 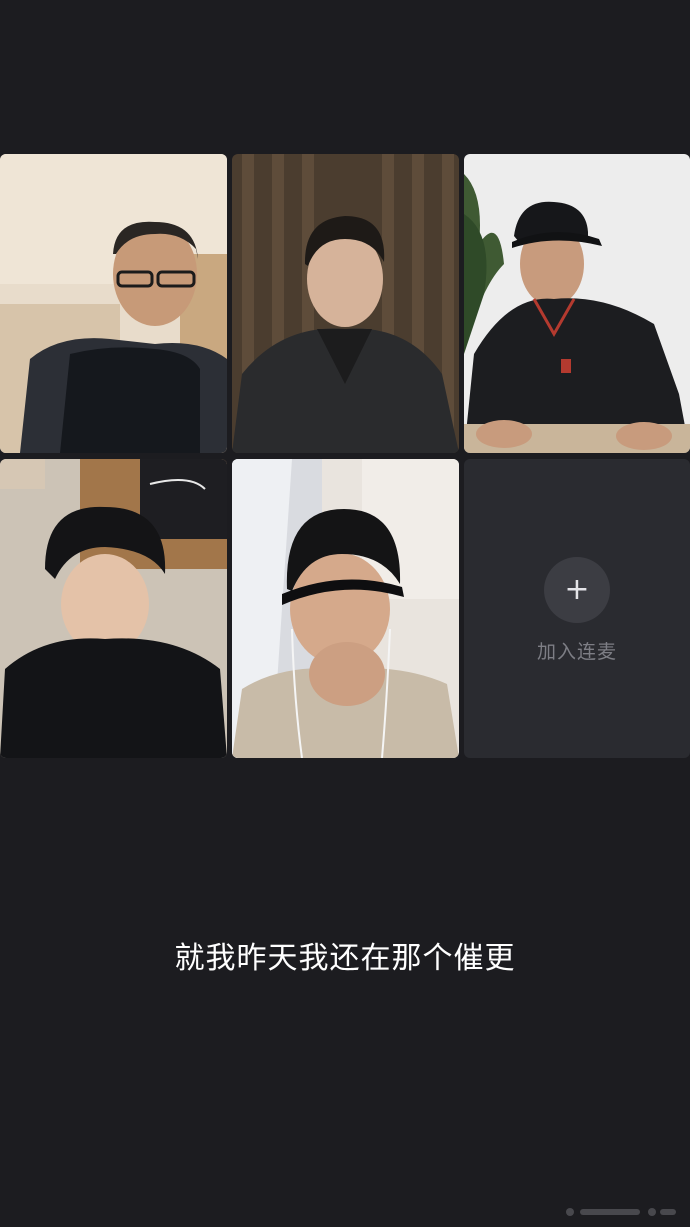 I want to click on join-mic-label: 加入连麦, so click(x=576, y=652).